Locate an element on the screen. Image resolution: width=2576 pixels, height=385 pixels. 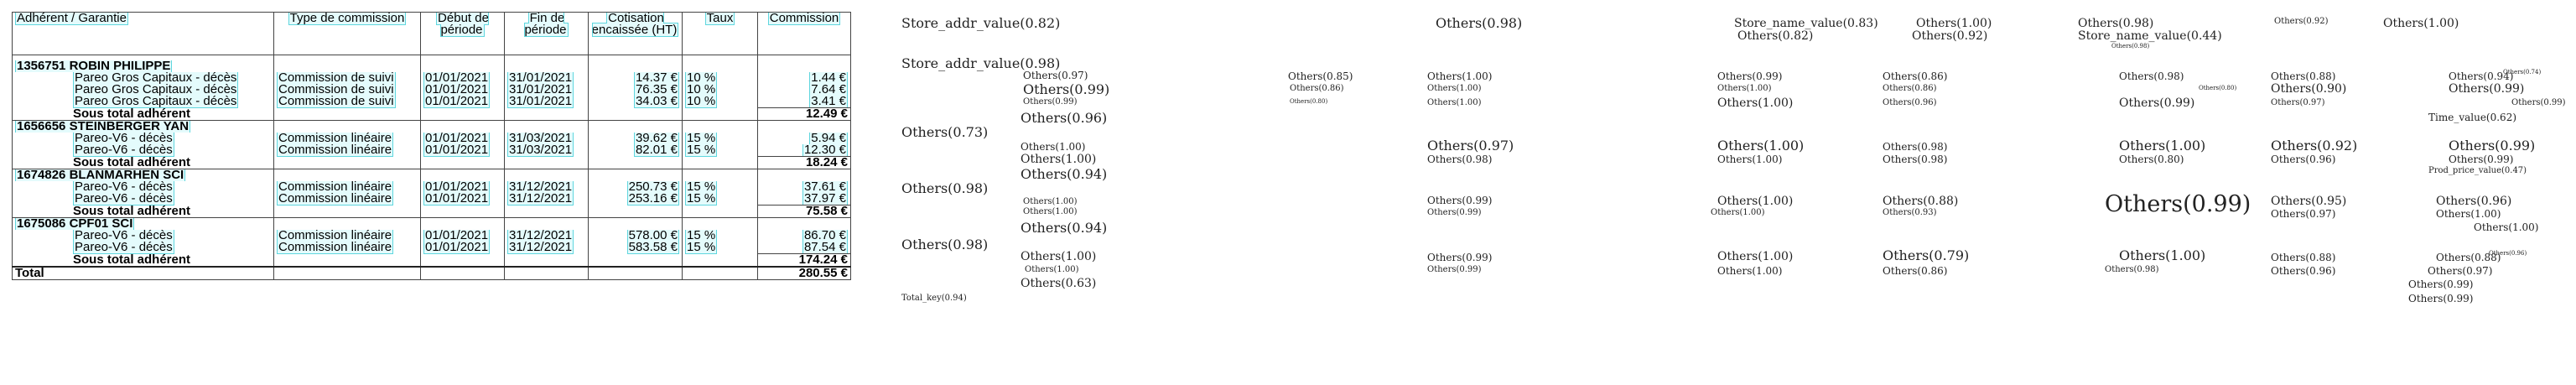
annotation-label: Others(0.82) is located at coordinates (1775, 36).